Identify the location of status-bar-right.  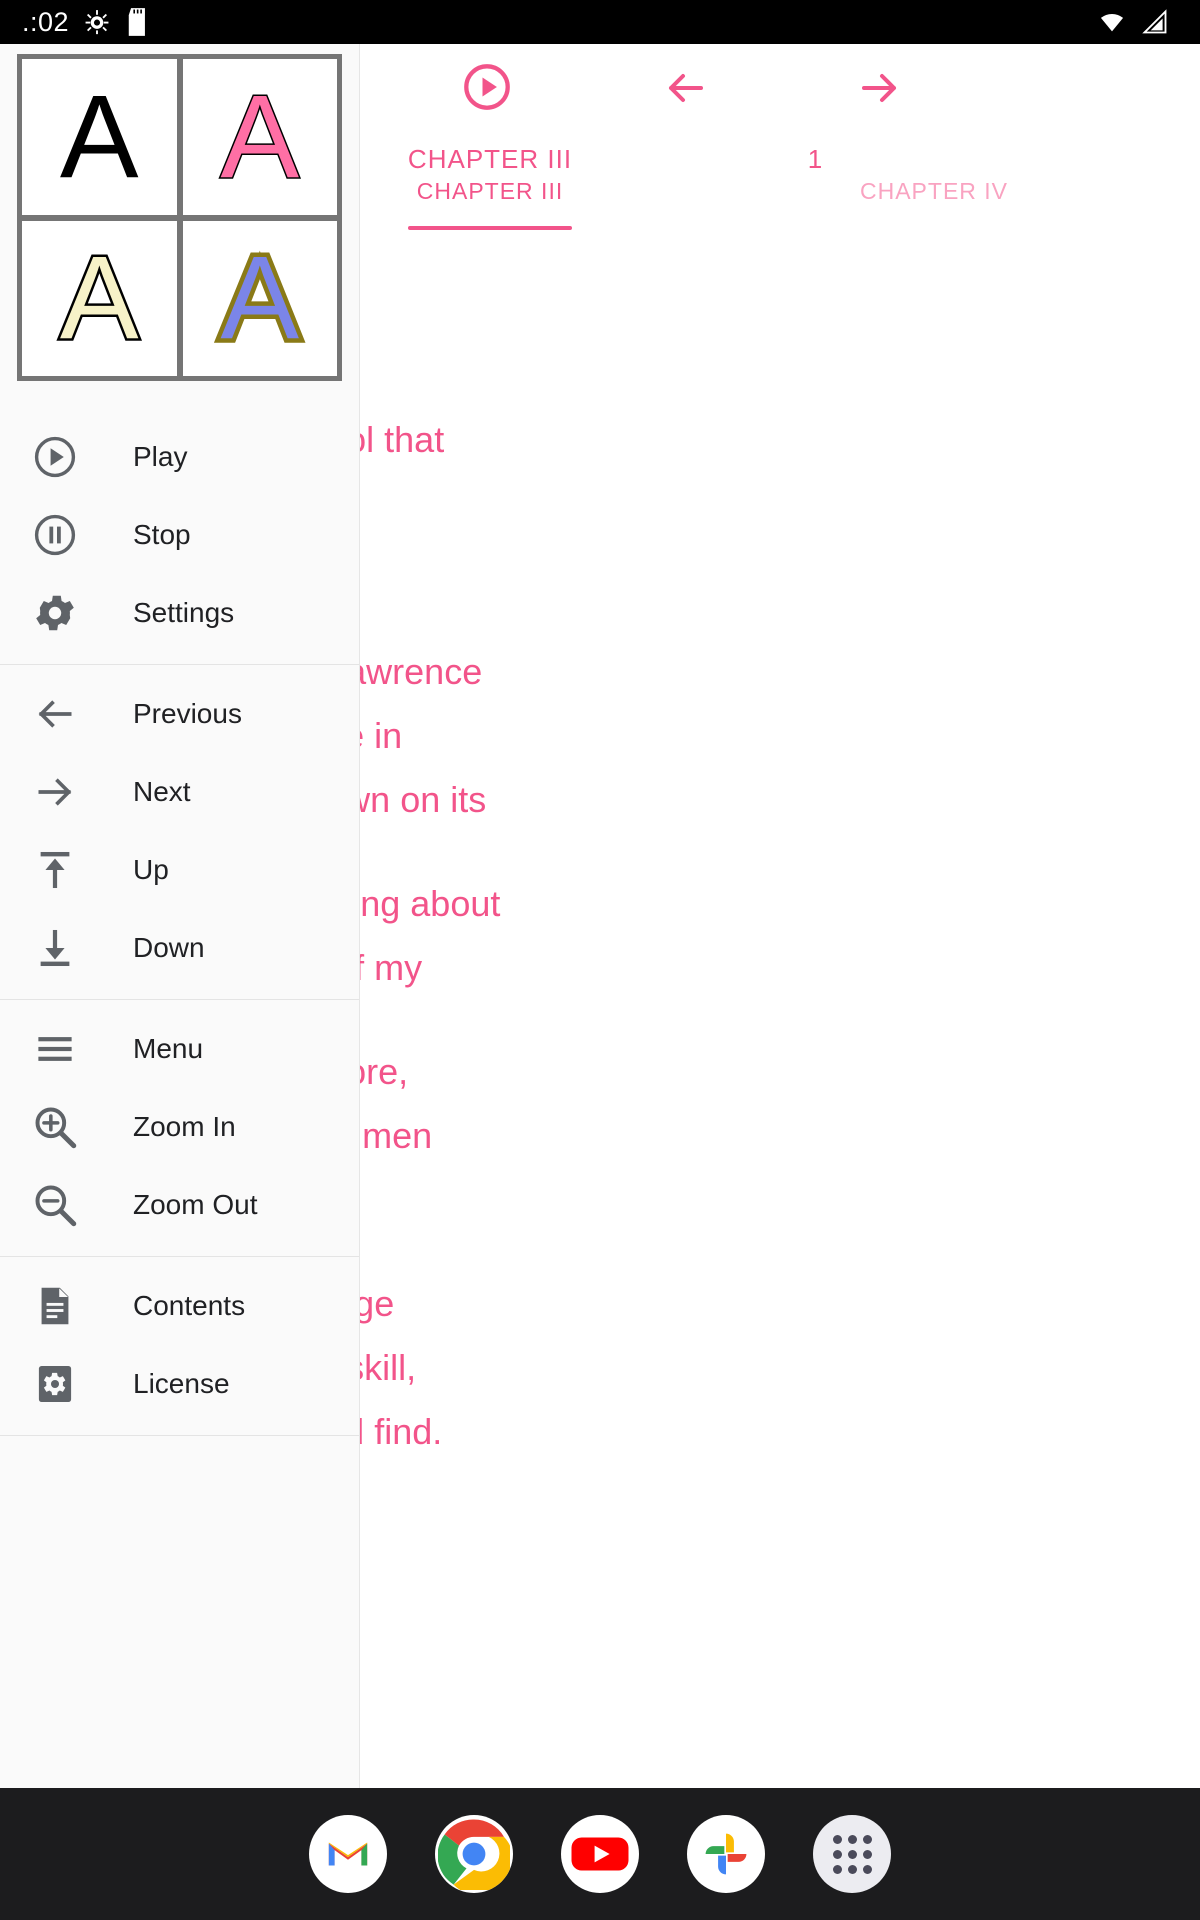
(1137, 22).